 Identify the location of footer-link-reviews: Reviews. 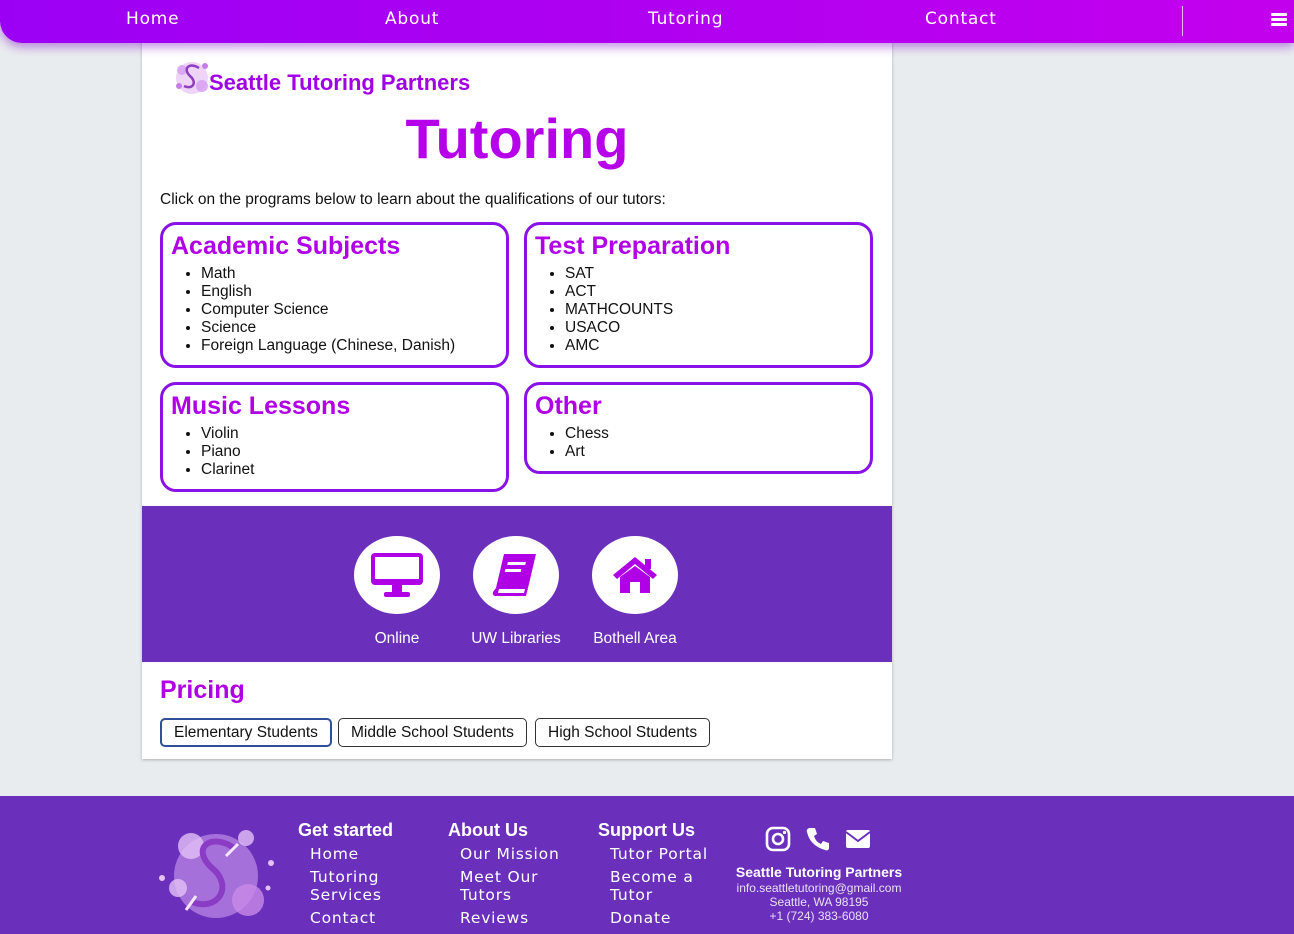
(520, 918).